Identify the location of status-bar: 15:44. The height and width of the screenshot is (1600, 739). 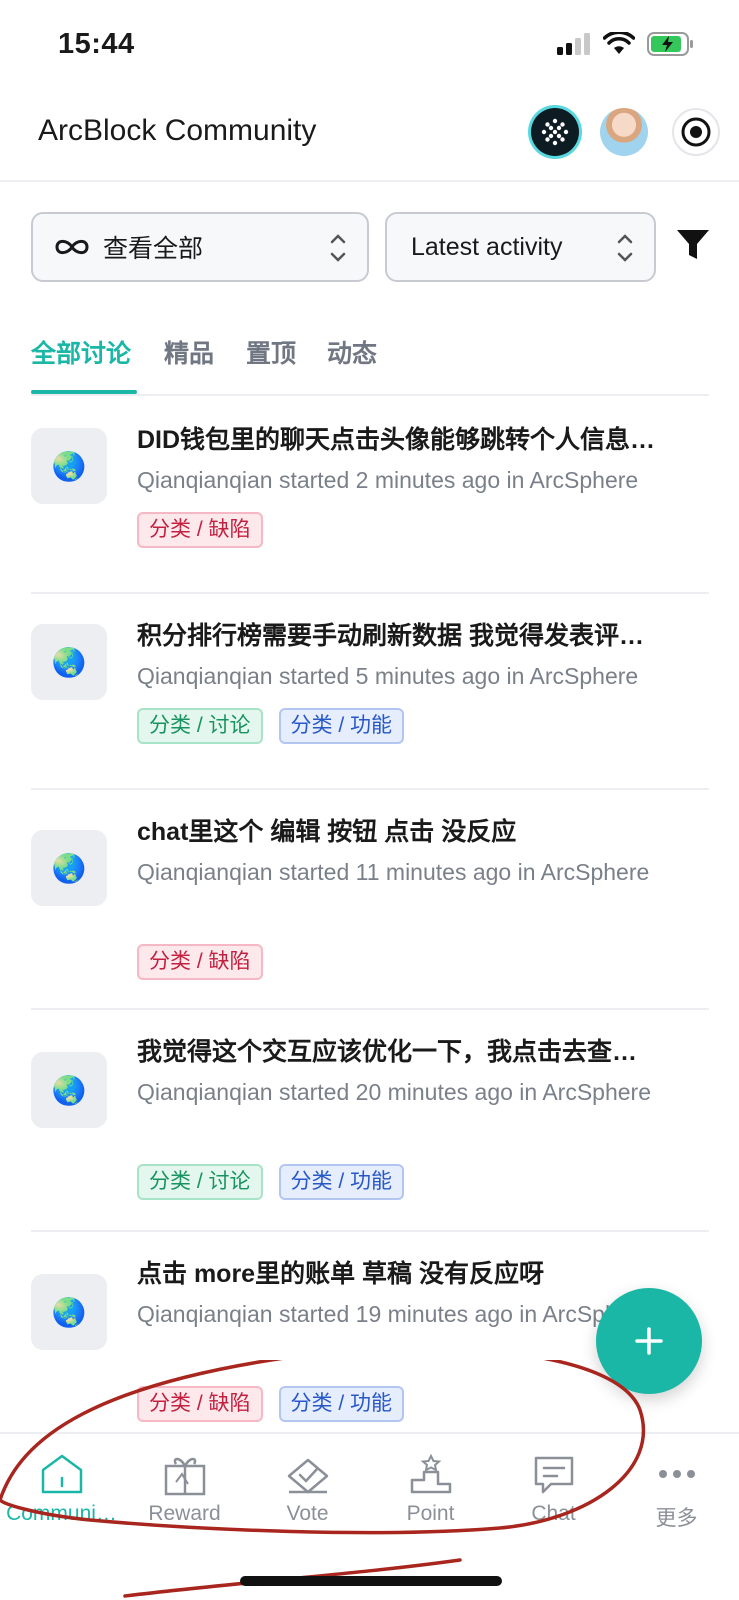
(369, 46).